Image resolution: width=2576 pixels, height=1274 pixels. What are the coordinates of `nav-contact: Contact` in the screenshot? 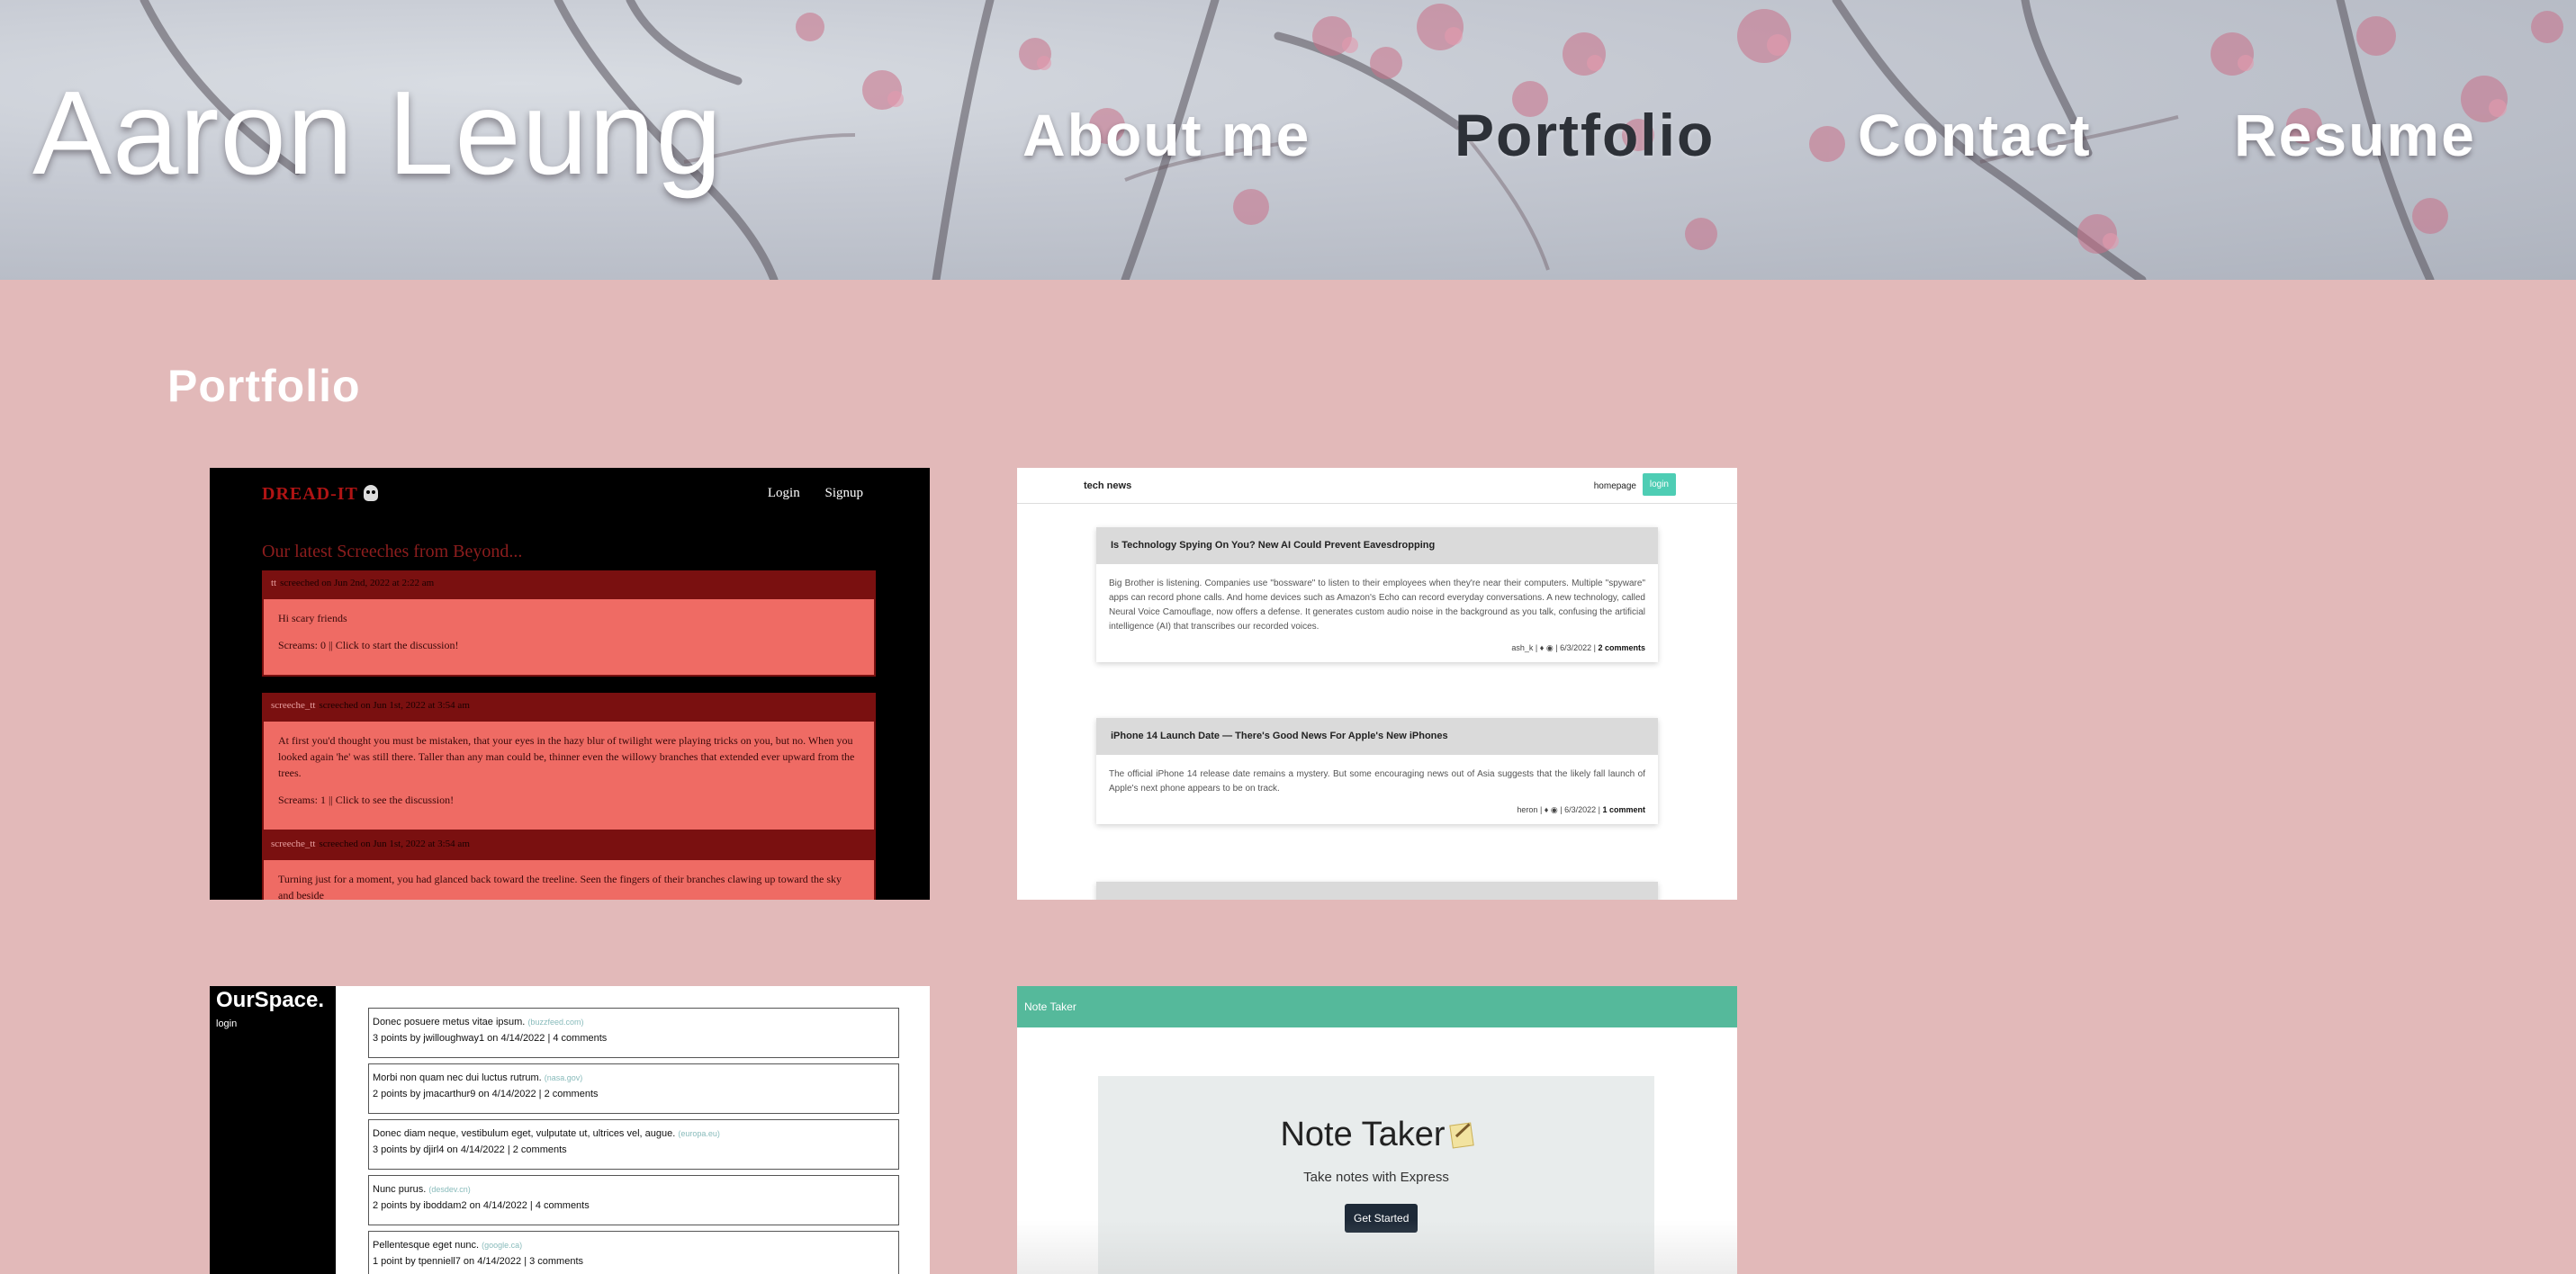 It's located at (1975, 135).